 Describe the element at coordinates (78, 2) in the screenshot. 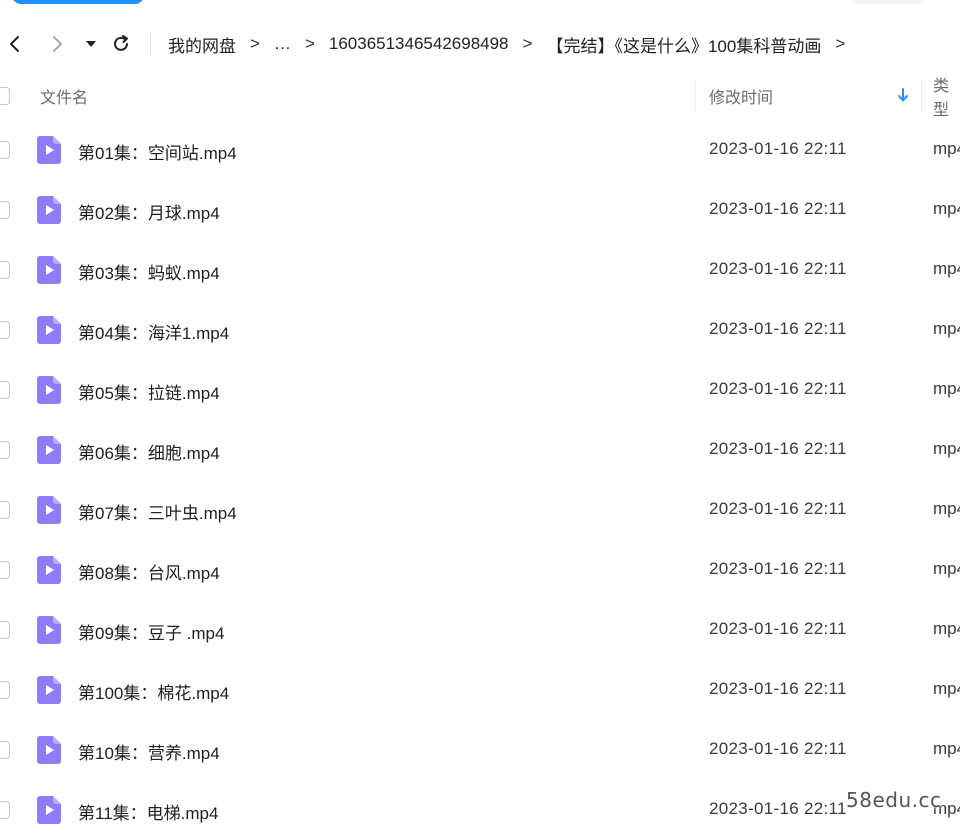

I see `upload-button` at that location.